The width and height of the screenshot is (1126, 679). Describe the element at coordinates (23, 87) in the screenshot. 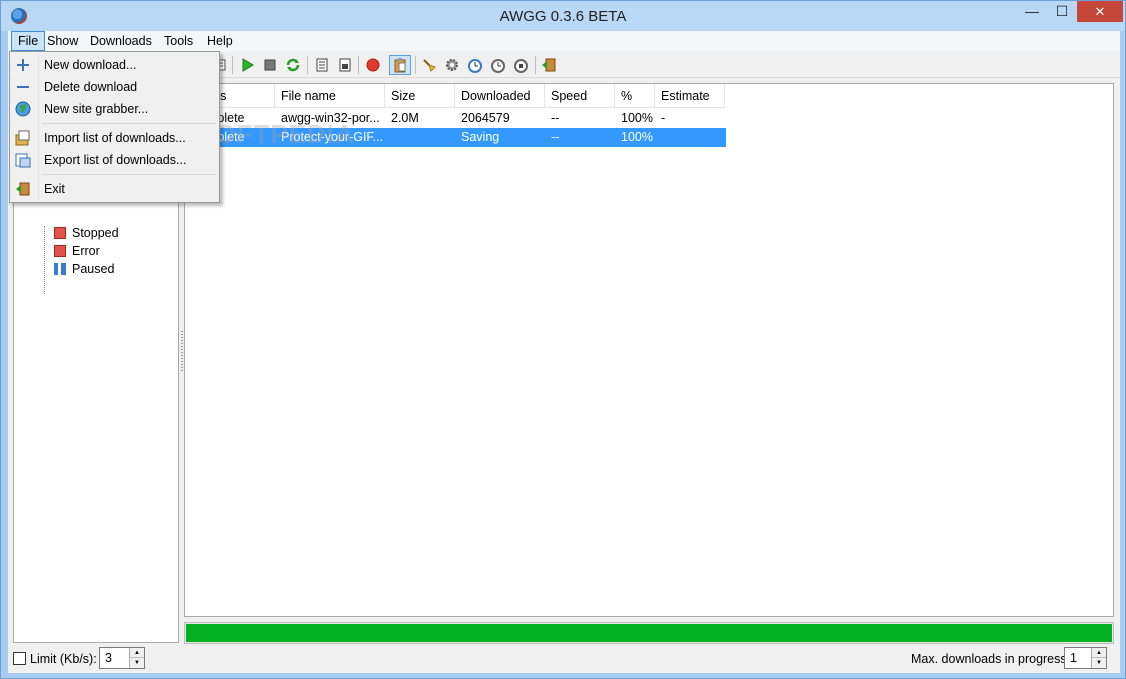

I see `minus-icon` at that location.